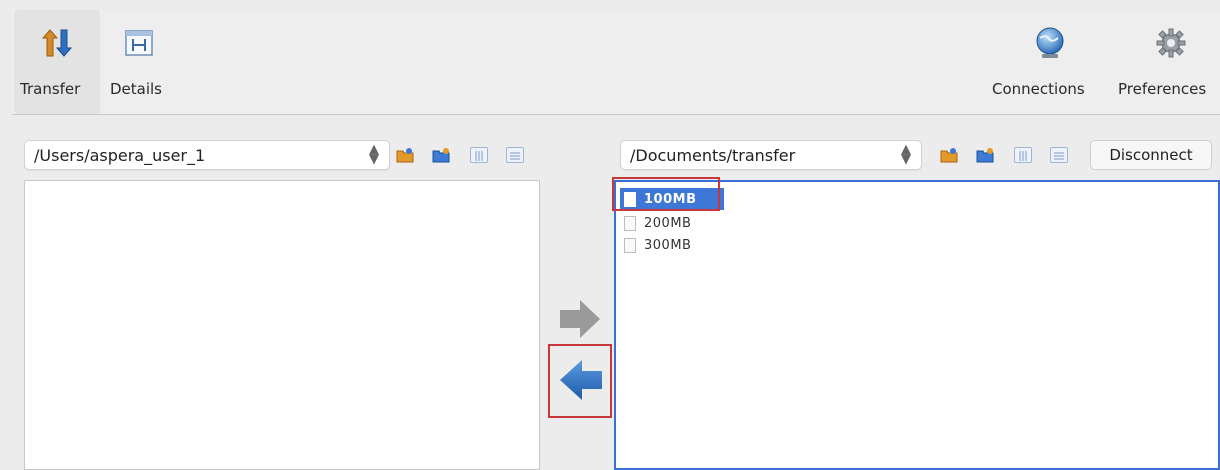 This screenshot has height=470, width=1220. I want to click on remote-path-text: /Documents/transfer, so click(713, 155).